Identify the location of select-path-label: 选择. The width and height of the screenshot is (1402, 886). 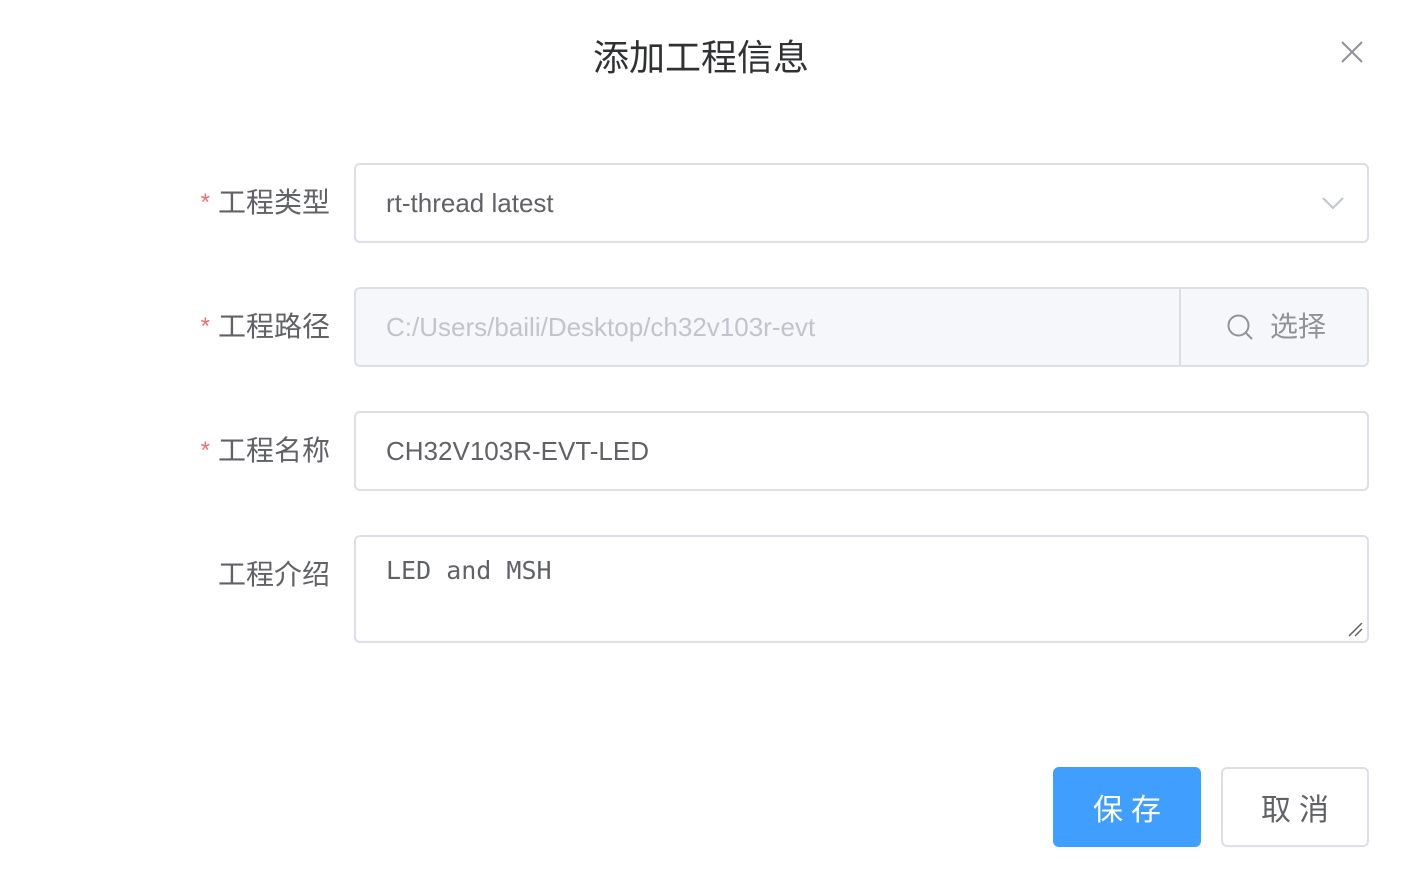
(1297, 326).